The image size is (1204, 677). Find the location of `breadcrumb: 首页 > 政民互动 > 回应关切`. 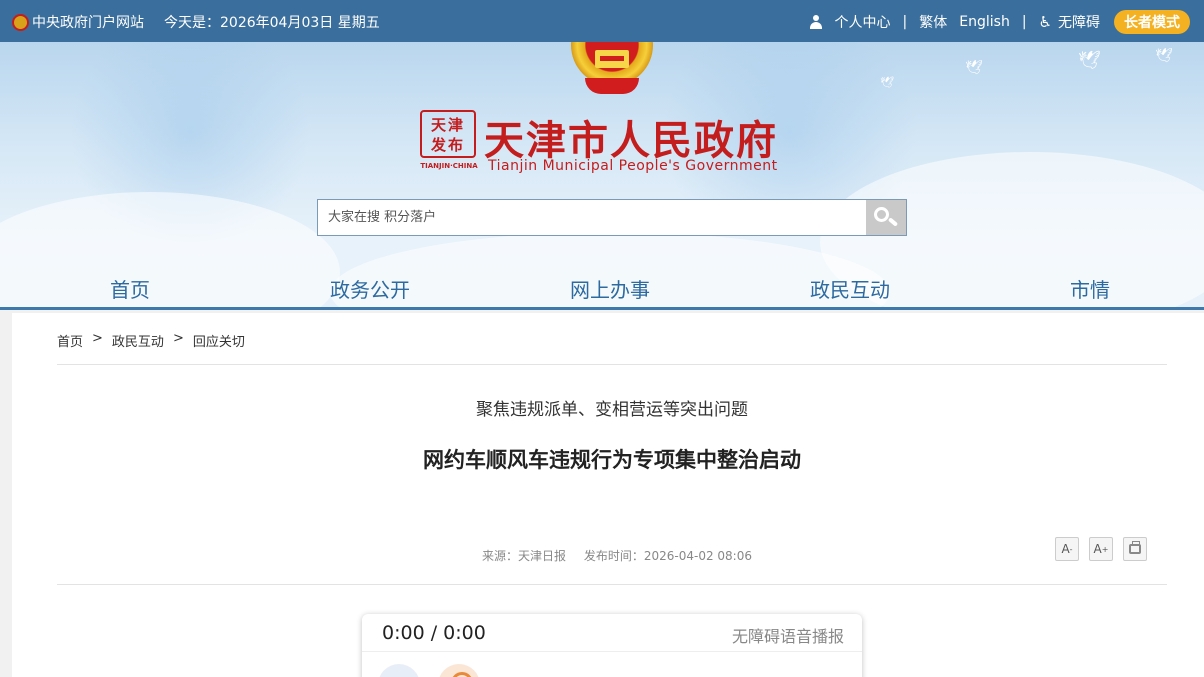

breadcrumb: 首页 > 政民互动 > 回应关切 is located at coordinates (151, 340).